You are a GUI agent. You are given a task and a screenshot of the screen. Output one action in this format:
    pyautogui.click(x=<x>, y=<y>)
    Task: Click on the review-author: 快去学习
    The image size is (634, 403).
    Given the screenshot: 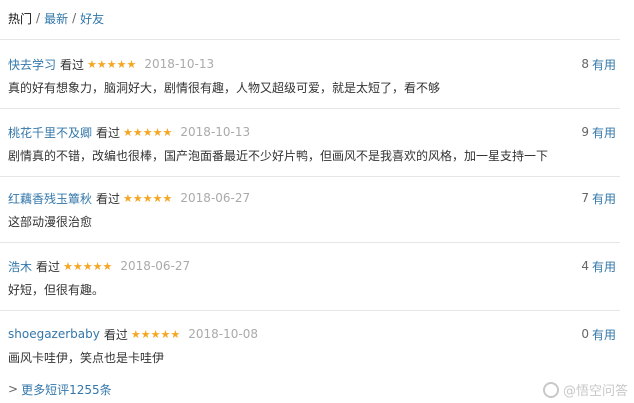 What is the action you would take?
    pyautogui.click(x=32, y=64)
    